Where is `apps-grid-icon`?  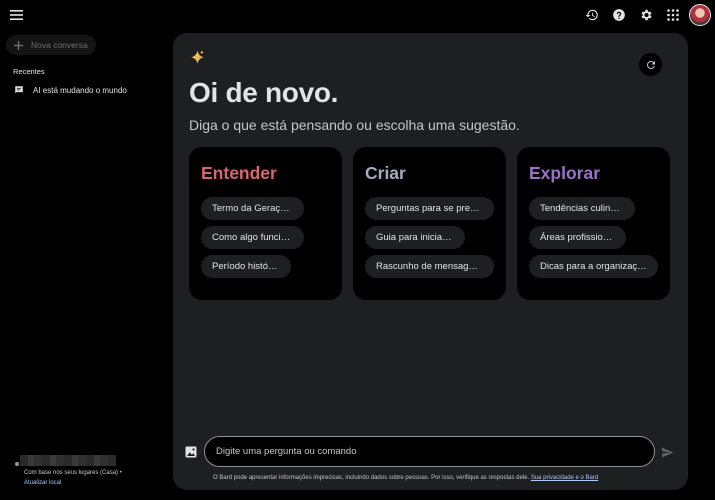 apps-grid-icon is located at coordinates (673, 15).